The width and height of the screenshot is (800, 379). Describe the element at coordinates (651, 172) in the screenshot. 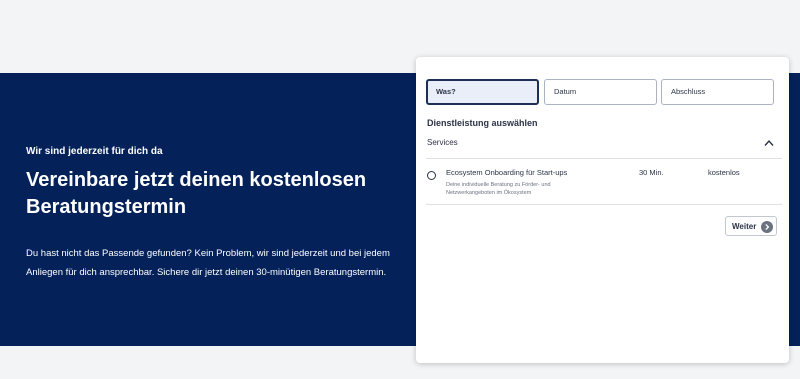

I see `service-duration: 30 Min.` at that location.